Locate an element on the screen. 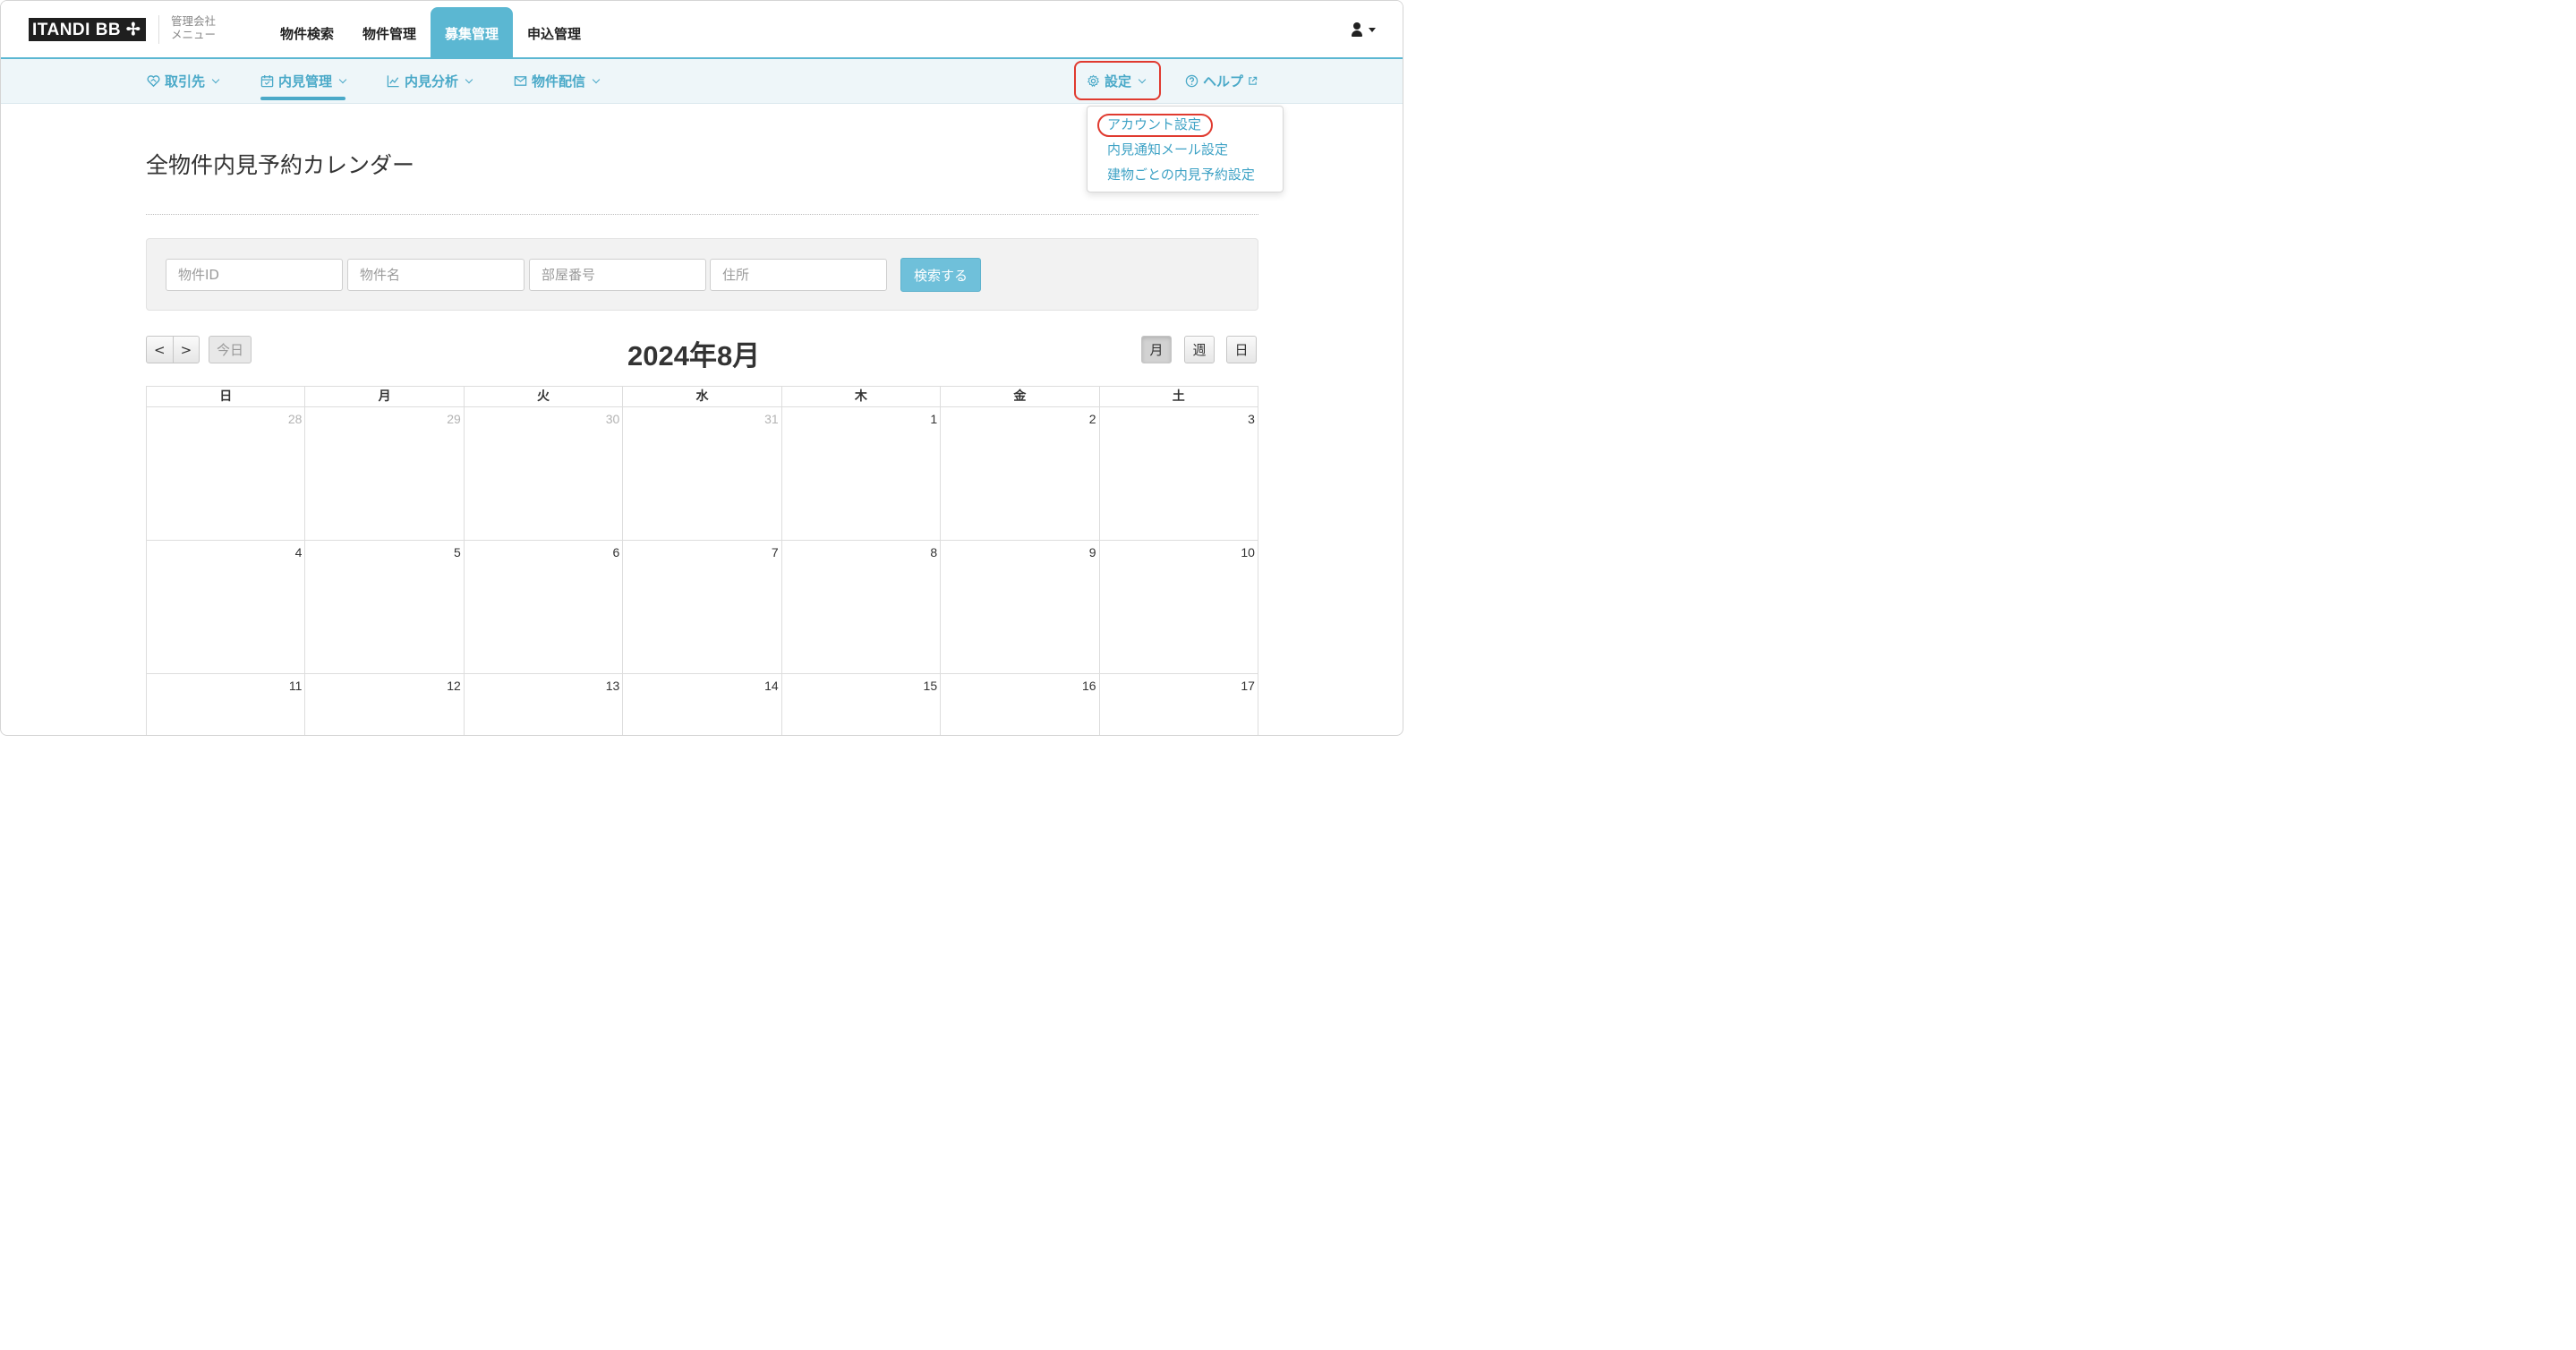 This screenshot has height=1350, width=2576. calendar-day: 28 is located at coordinates (226, 474).